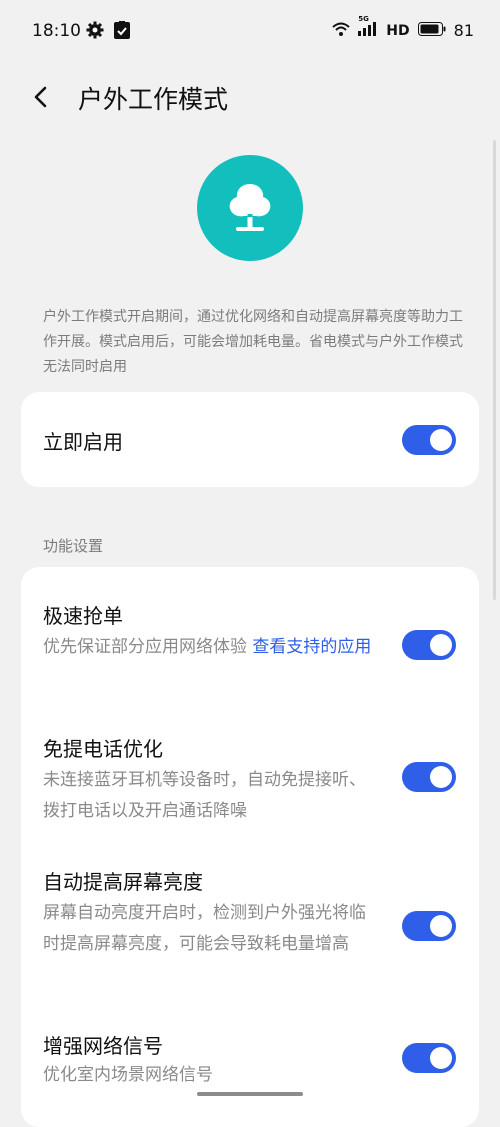 Image resolution: width=500 pixels, height=1127 pixels. What do you see at coordinates (204, 795) in the screenshot?
I see `feature-desc: 未连接蓝牙耳机等设备时，自动免提接听、拨打电话以及开启通话降噪` at bounding box center [204, 795].